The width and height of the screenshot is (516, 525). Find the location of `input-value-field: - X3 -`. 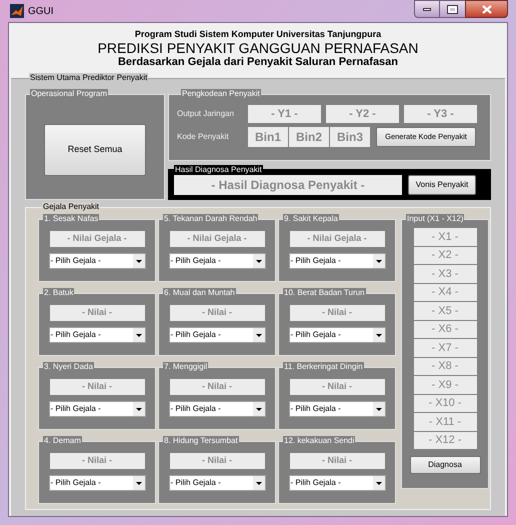

input-value-field: - X3 - is located at coordinates (445, 273).